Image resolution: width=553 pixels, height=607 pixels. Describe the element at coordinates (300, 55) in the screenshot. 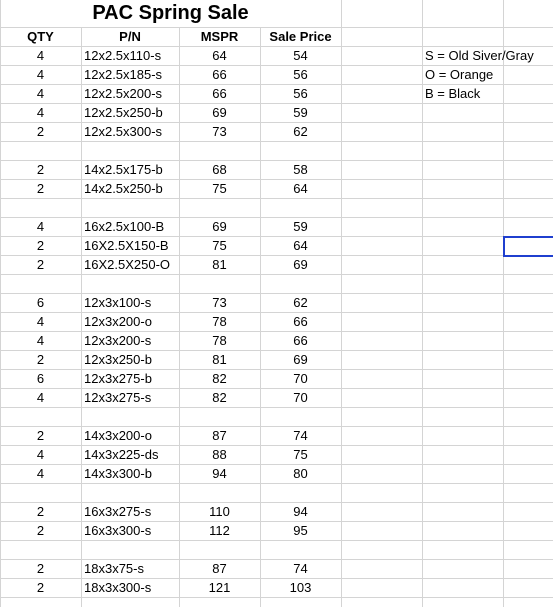

I see `sale-price-cell: 54` at that location.